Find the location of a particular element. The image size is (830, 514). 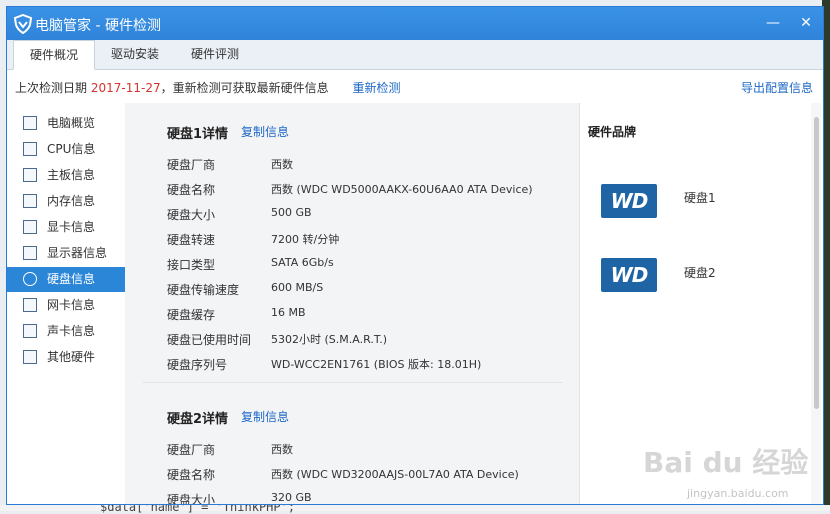

sidebar-item-monitor: 显示器信息 is located at coordinates (66, 253).